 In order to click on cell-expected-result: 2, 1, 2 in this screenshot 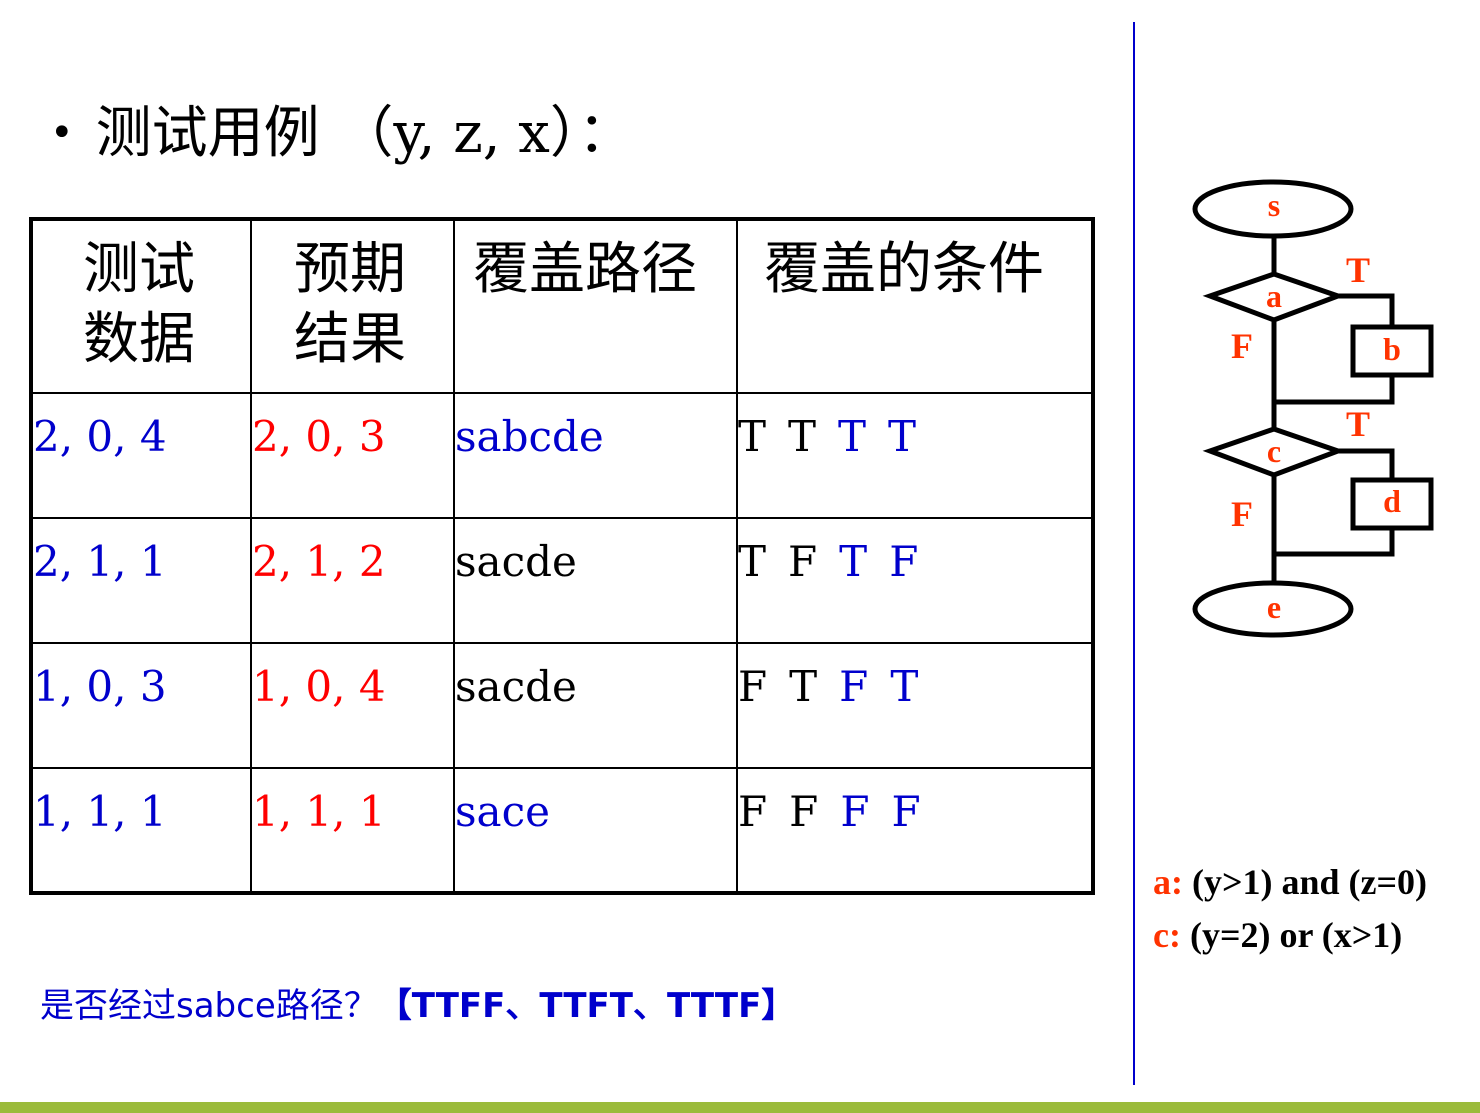, I will do `click(352, 580)`.